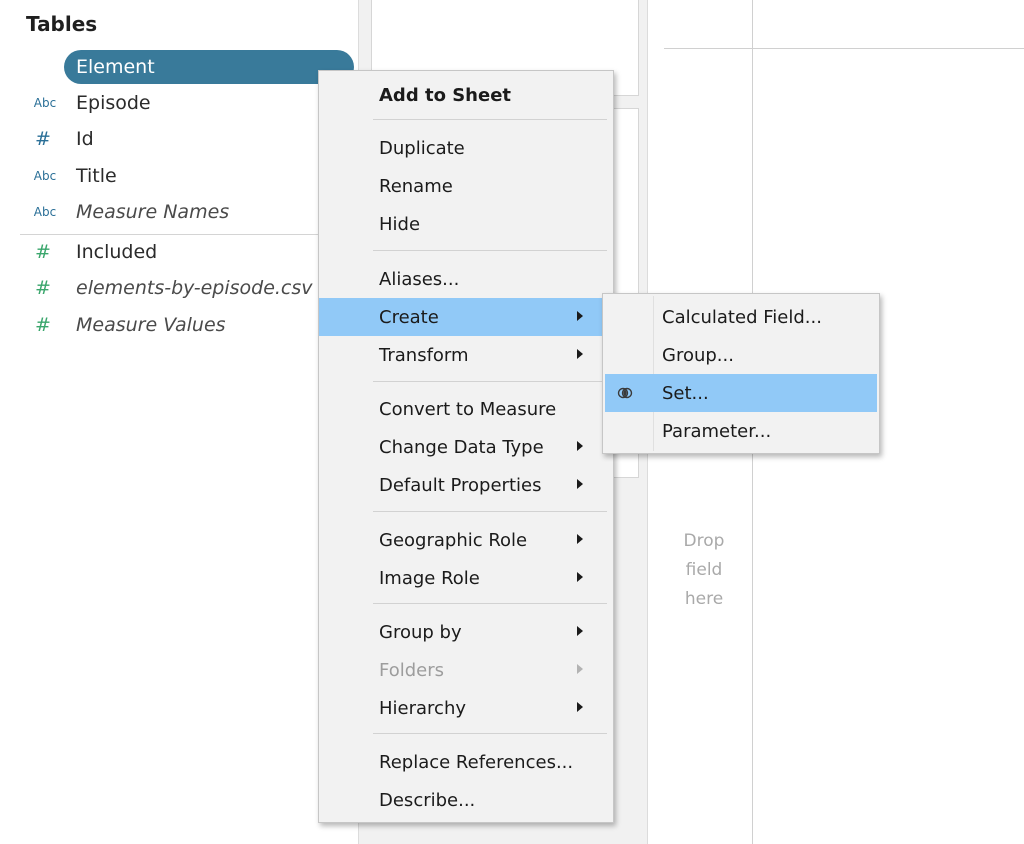 The width and height of the screenshot is (1024, 844). I want to click on field-label: Id, so click(85, 139).